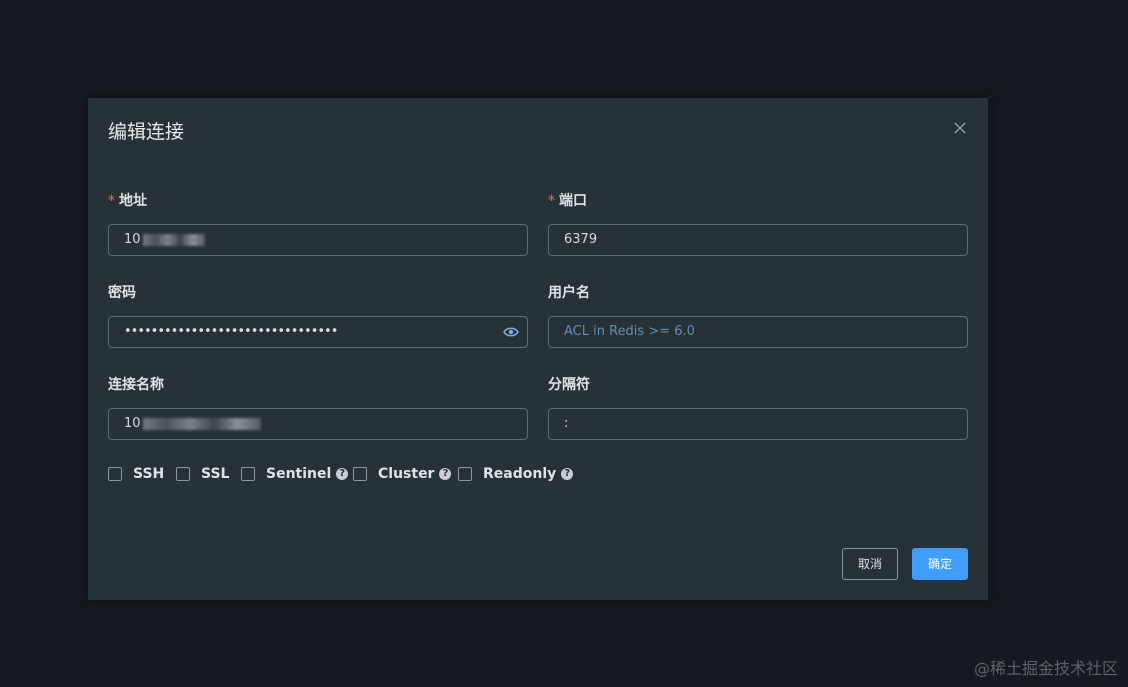 This screenshot has width=1128, height=687. I want to click on confirm-button: 确定, so click(940, 564).